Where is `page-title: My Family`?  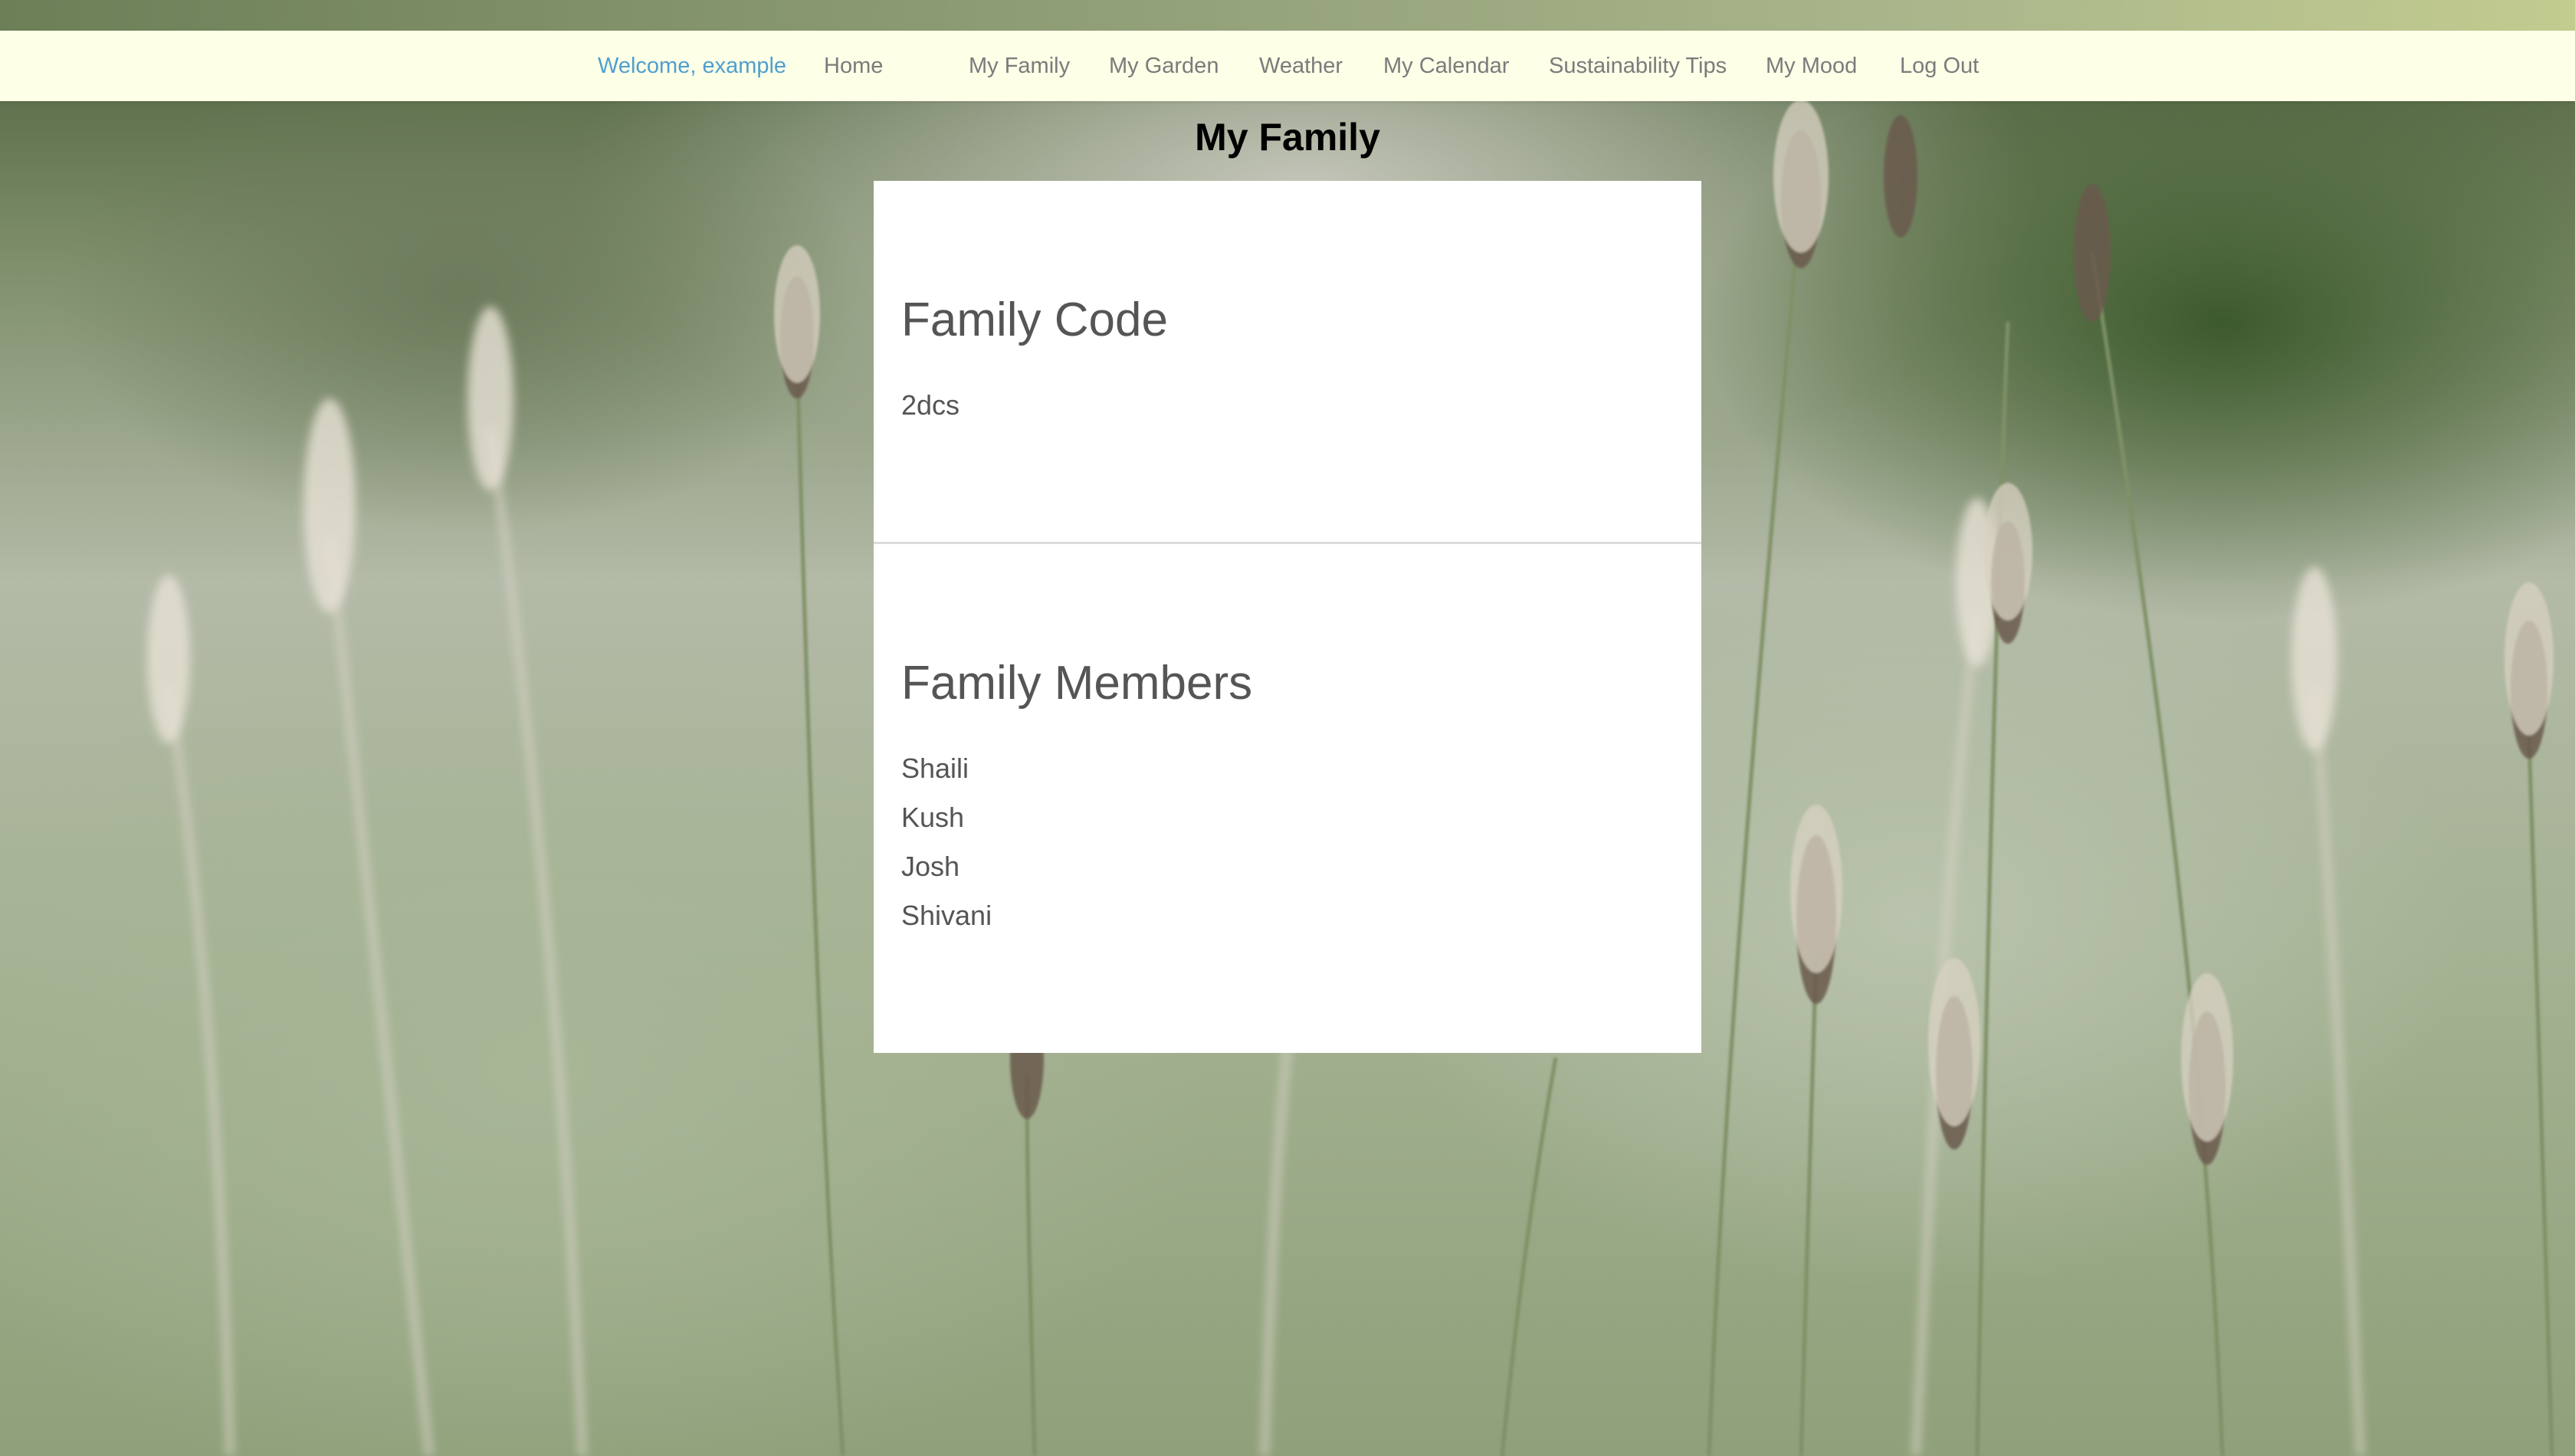 page-title: My Family is located at coordinates (1287, 137).